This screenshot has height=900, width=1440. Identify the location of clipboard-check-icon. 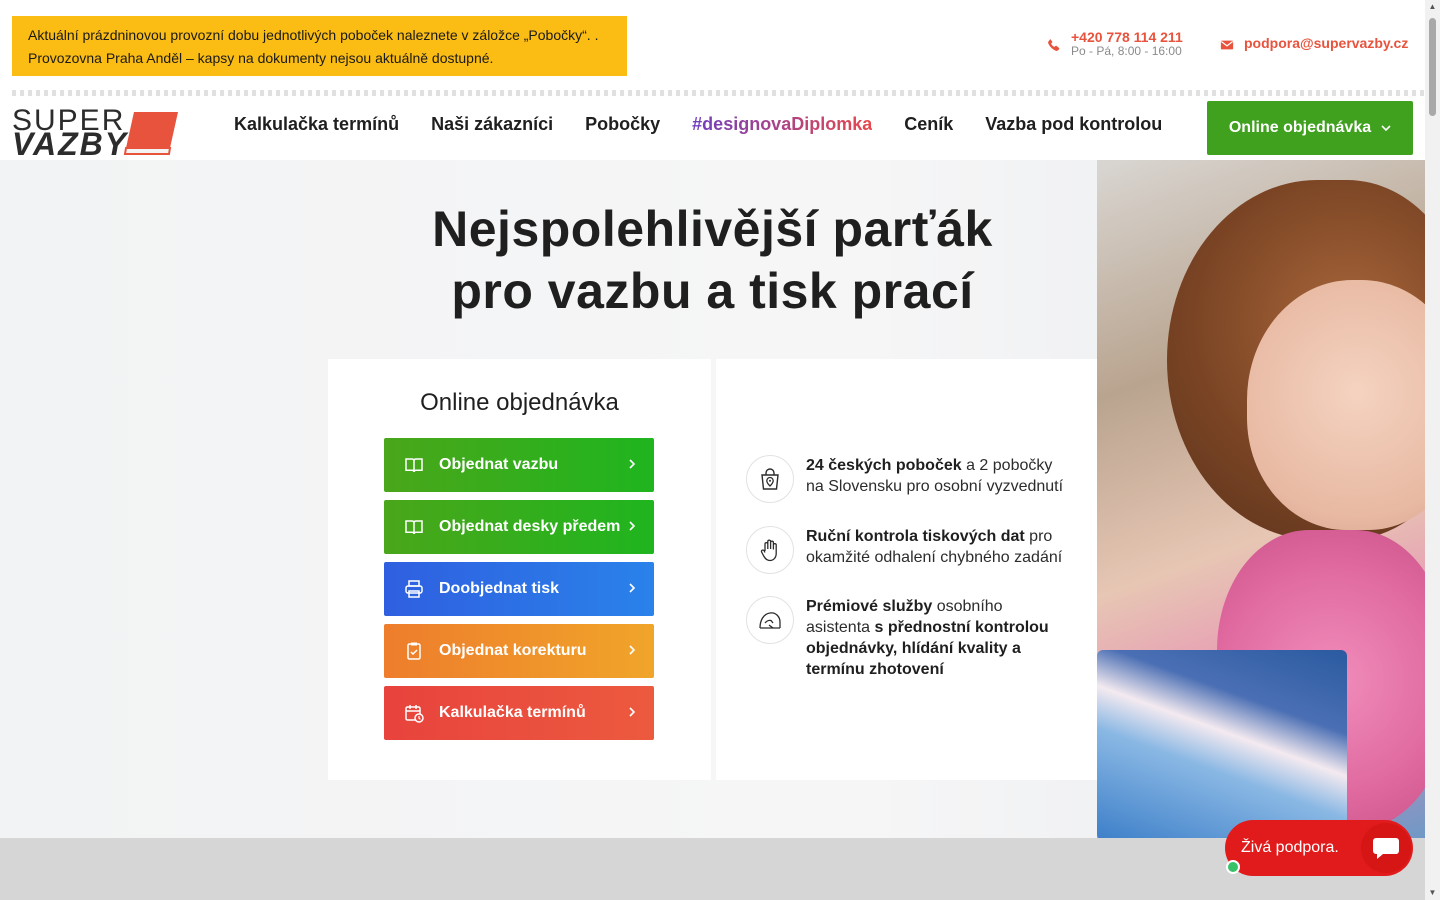
(414, 651).